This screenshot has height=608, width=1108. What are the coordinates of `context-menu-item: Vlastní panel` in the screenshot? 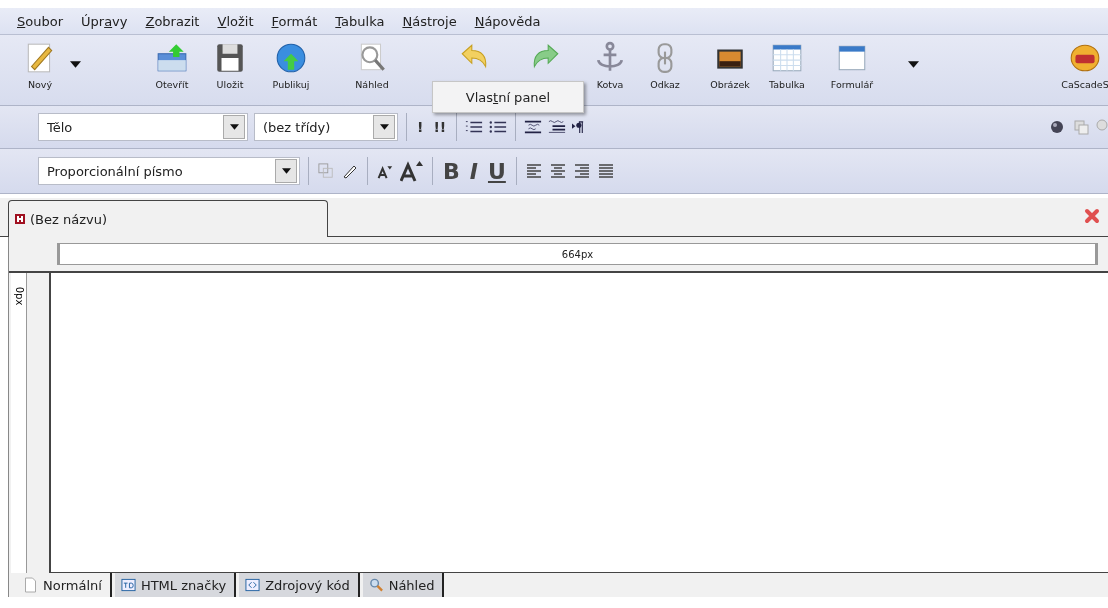 It's located at (508, 97).